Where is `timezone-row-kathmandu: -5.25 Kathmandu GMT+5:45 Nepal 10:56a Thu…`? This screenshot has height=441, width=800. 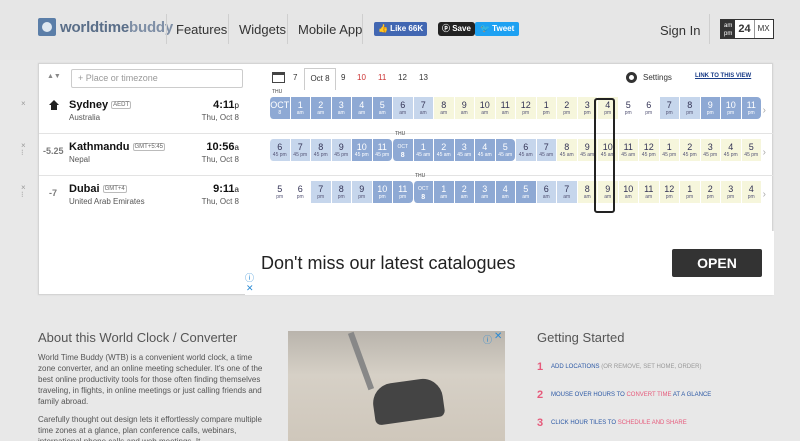
timezone-row-kathmandu: -5.25 Kathmandu GMT+5:45 Nepal 10:56a Thu… is located at coordinates (406, 153).